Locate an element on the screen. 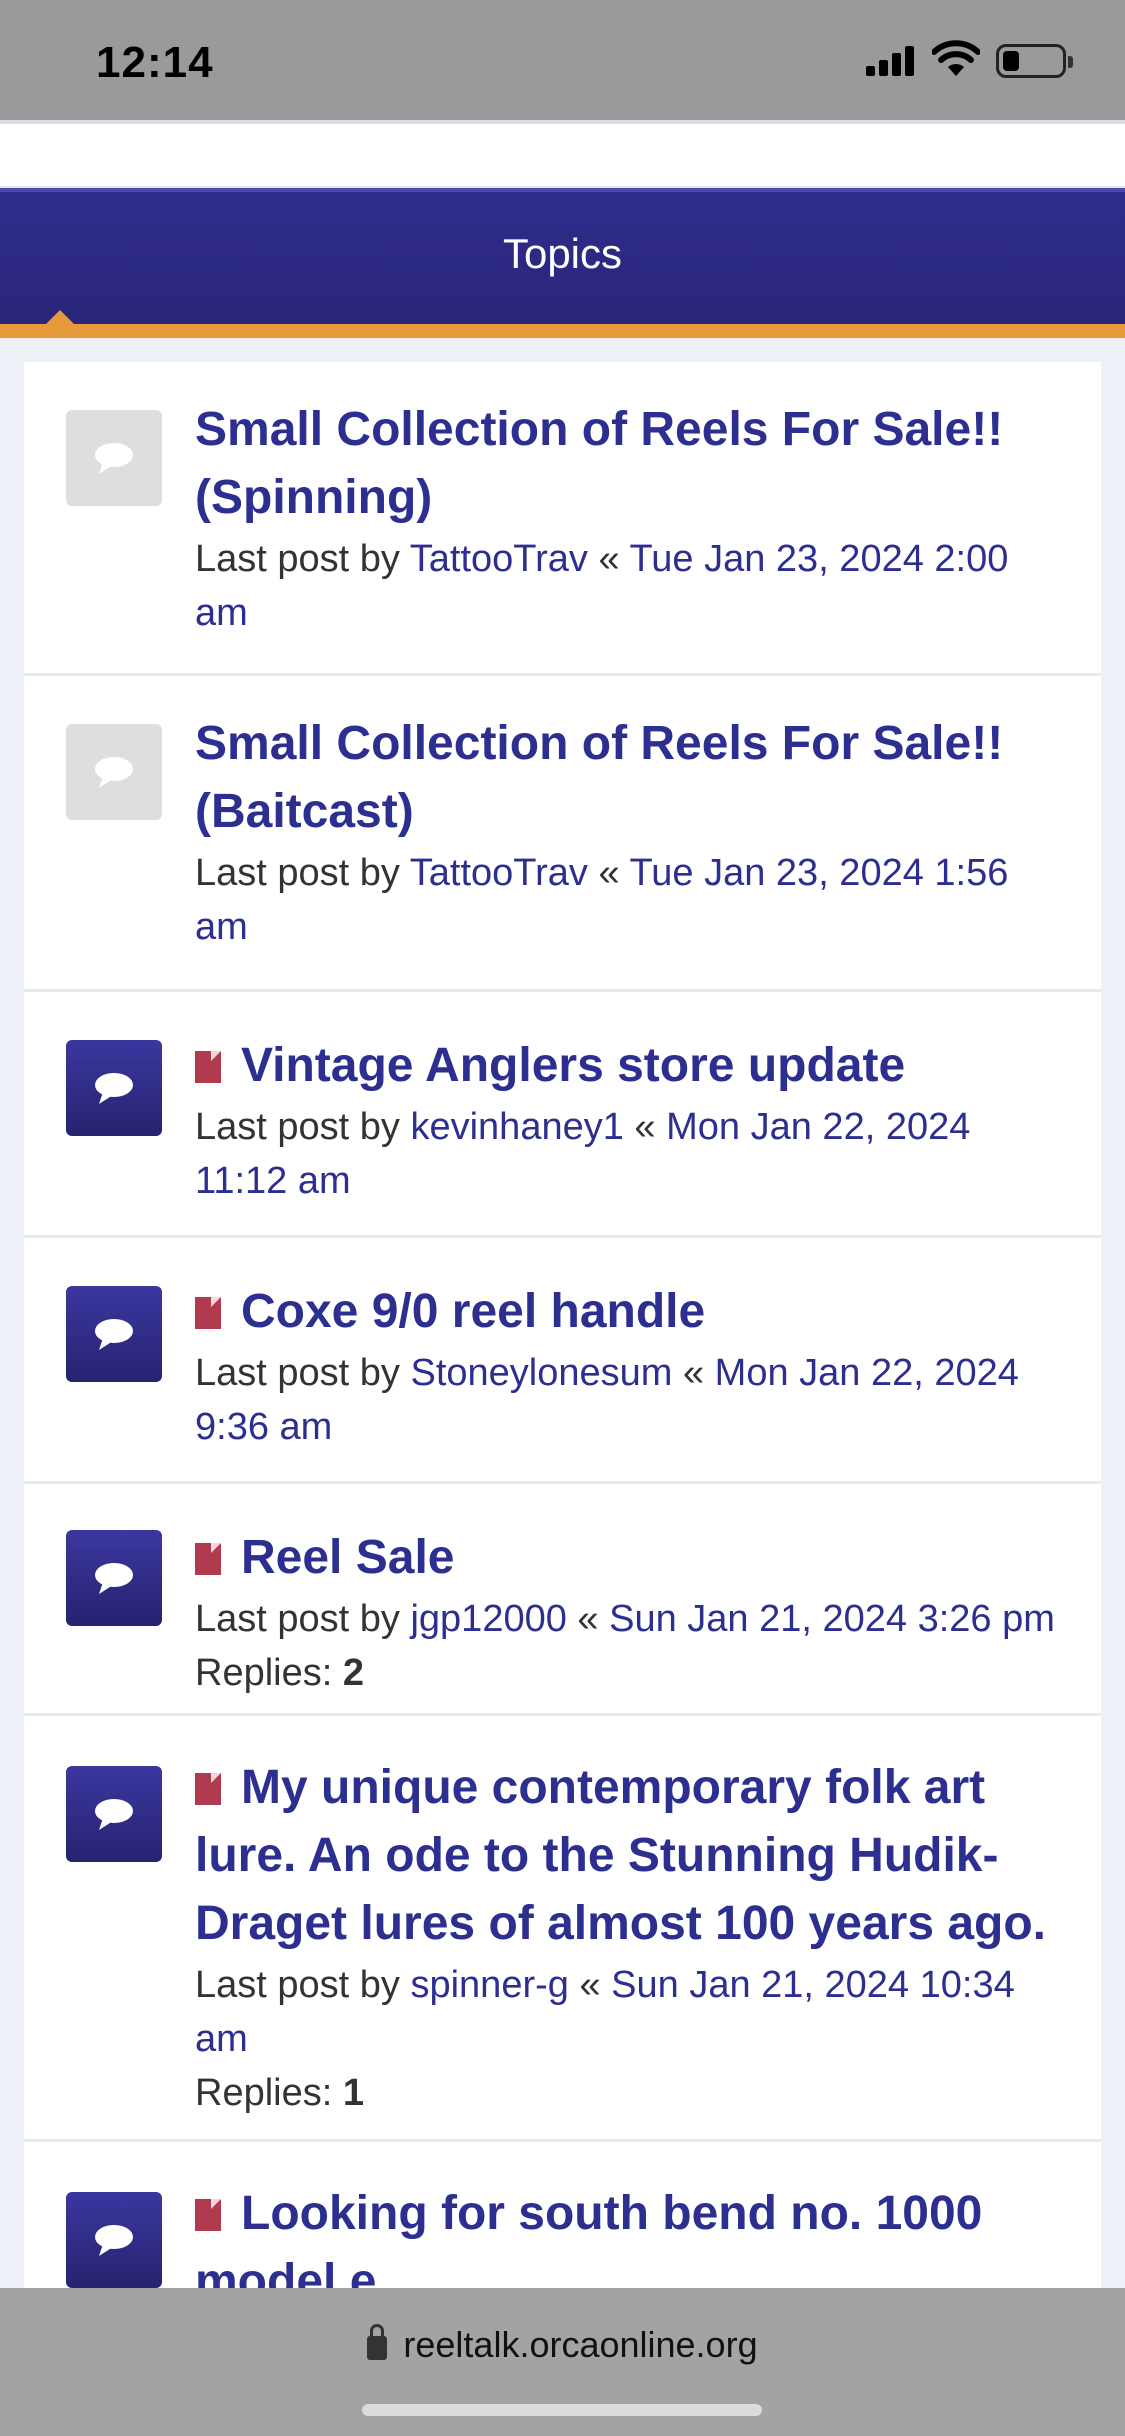 This screenshot has width=1125, height=2436. wifi-icon is located at coordinates (956, 58).